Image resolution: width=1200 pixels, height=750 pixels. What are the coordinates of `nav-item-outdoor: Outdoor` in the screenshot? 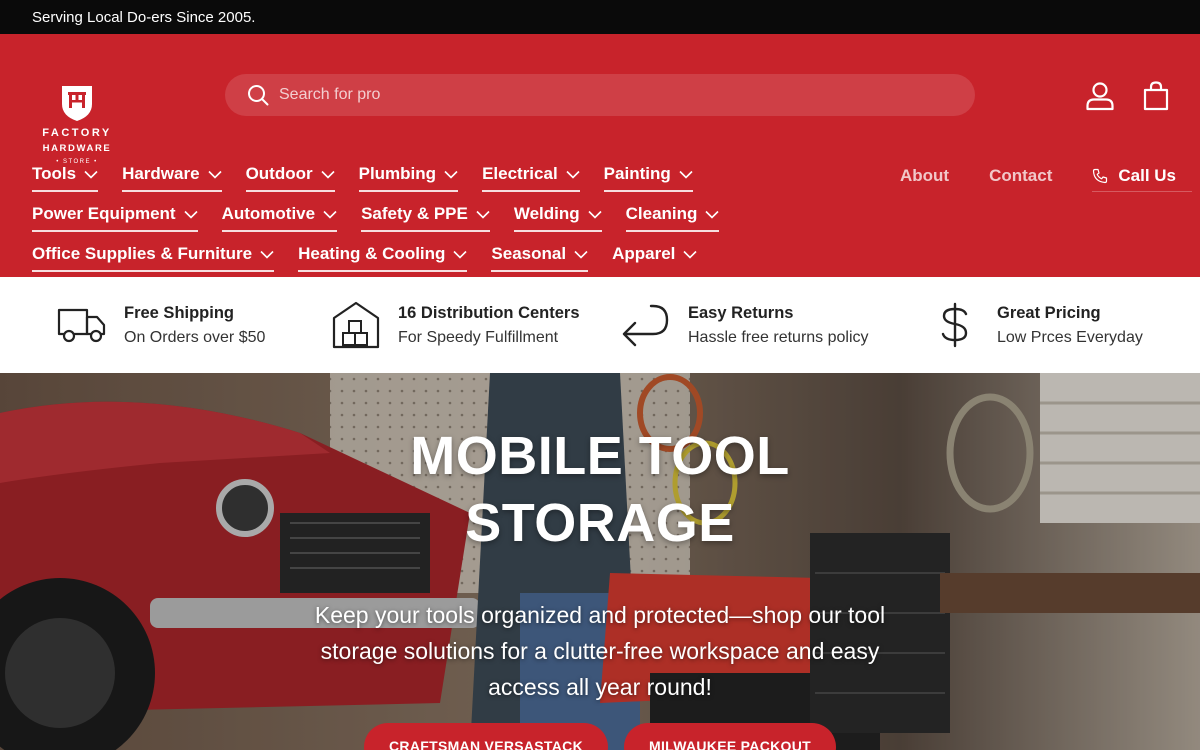 It's located at (290, 176).